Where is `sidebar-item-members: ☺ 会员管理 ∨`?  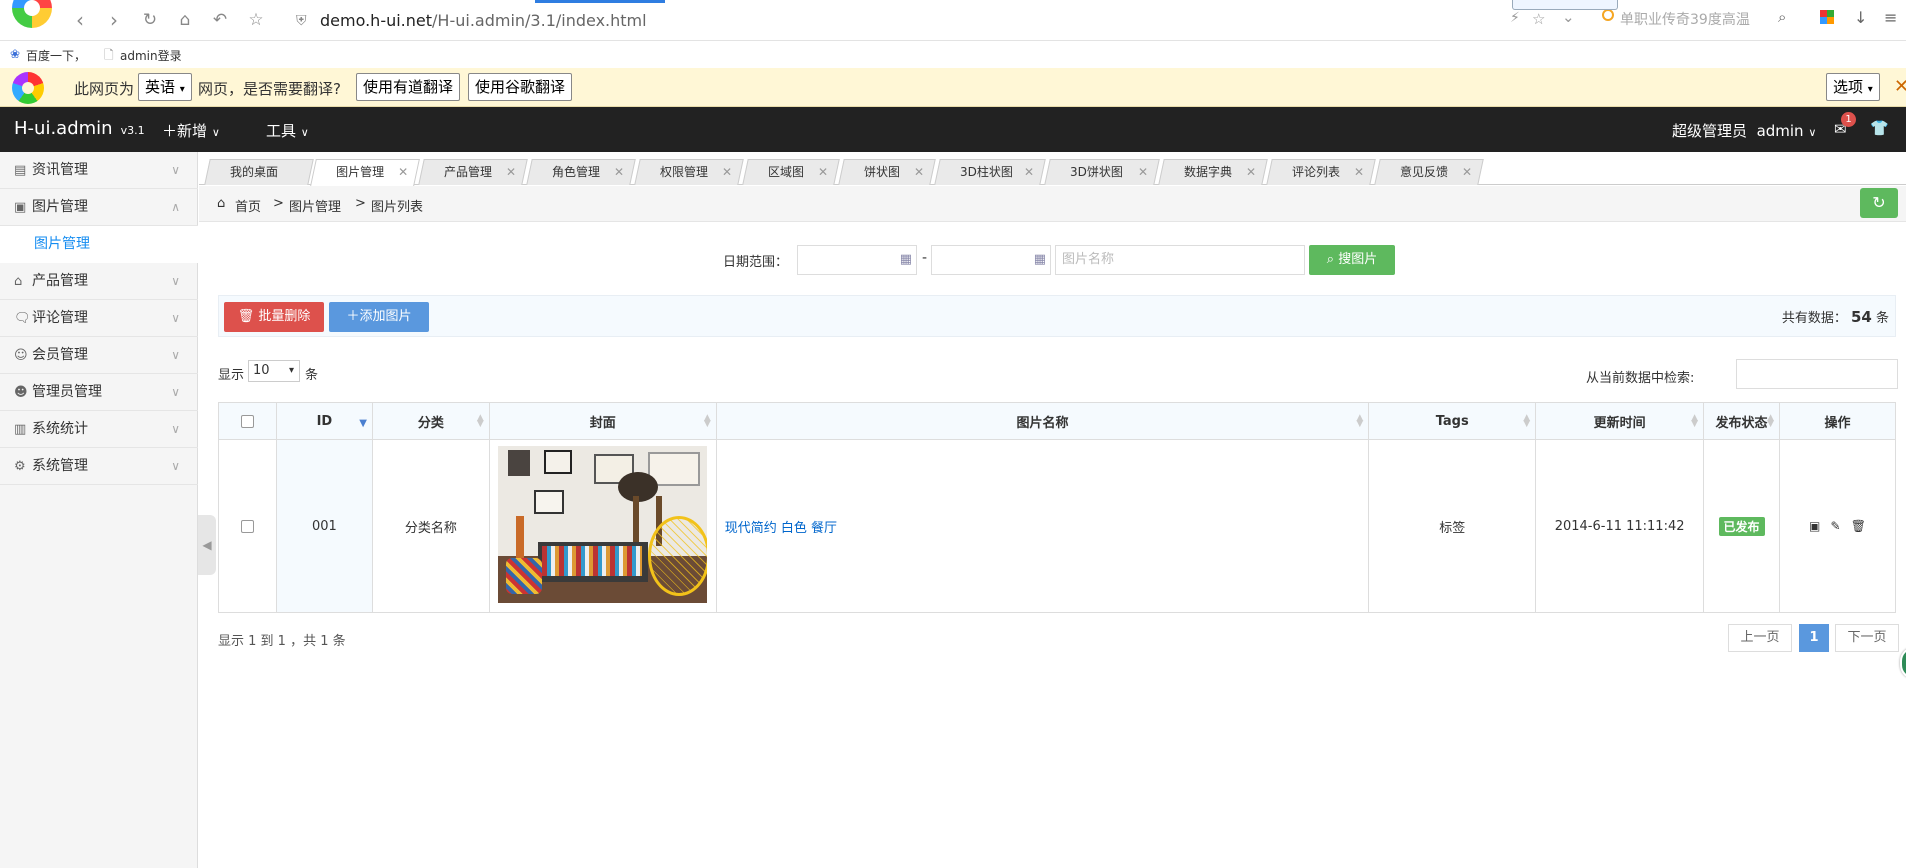
sidebar-item-members: ☺ 会员管理 ∨ is located at coordinates (99, 355).